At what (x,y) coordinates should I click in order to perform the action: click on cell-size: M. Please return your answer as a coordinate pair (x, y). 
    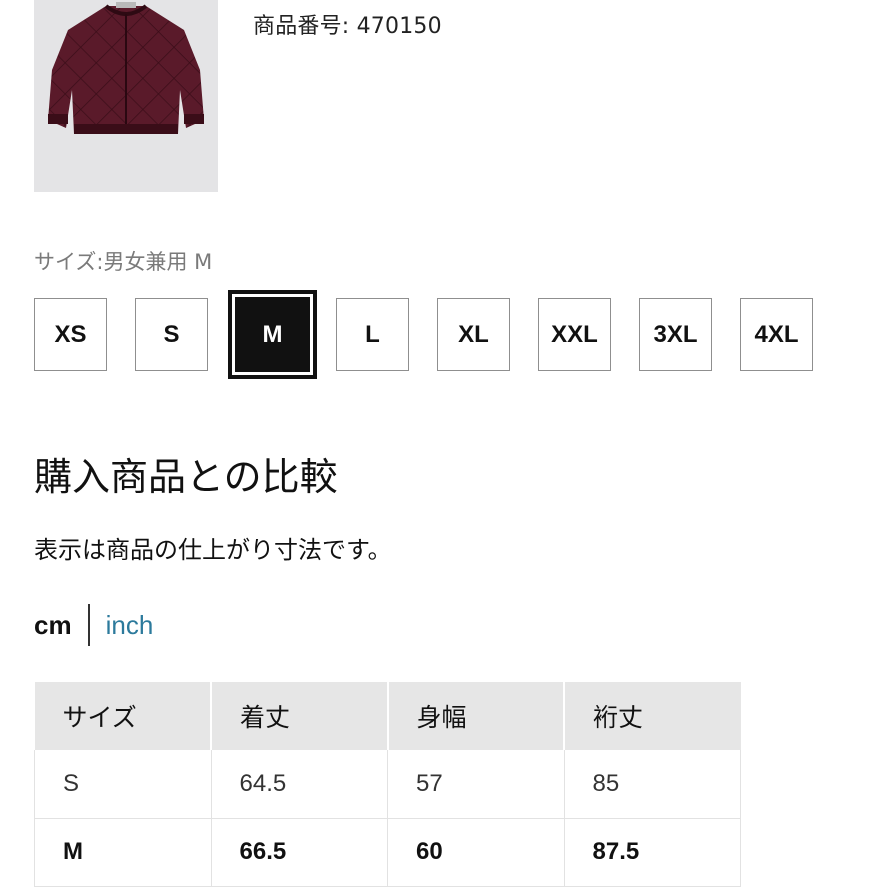
    Looking at the image, I should click on (122, 852).